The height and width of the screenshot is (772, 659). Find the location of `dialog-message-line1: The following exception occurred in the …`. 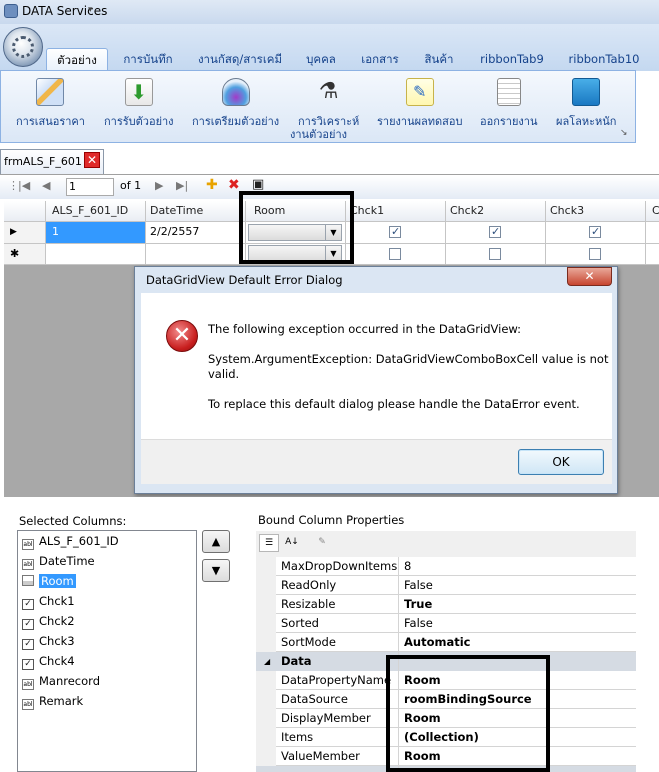

dialog-message-line1: The following exception occurred in the … is located at coordinates (365, 329).